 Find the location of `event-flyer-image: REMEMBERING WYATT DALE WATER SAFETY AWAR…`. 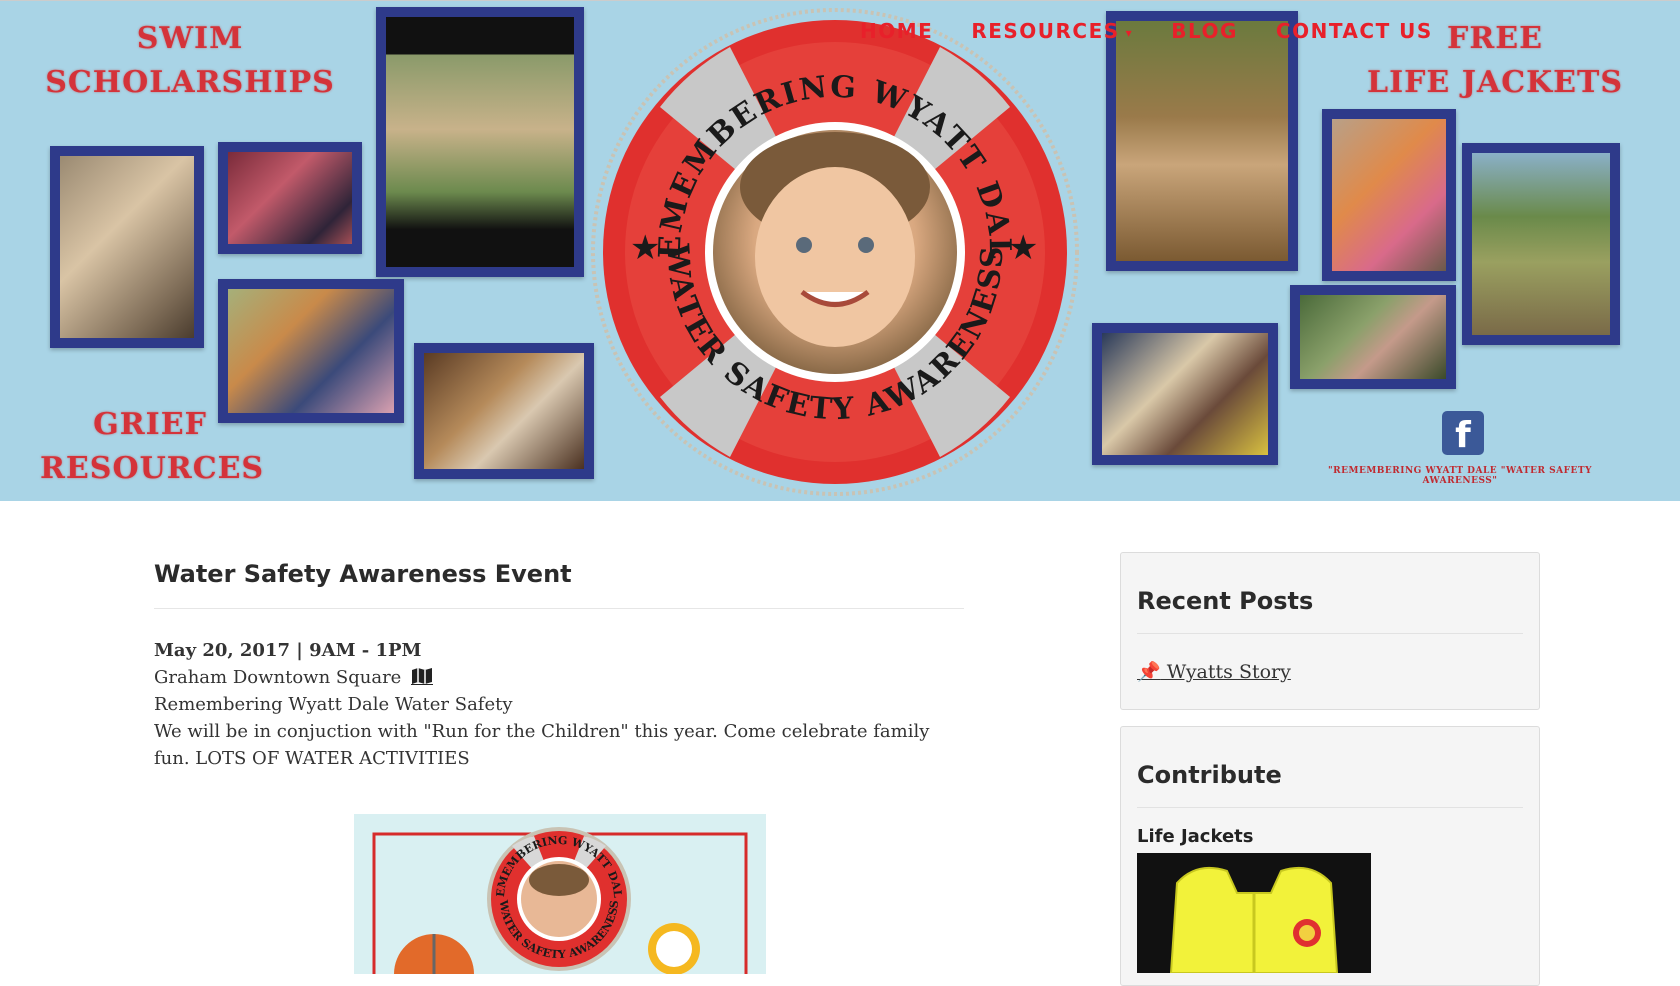

event-flyer-image: REMEMBERING WYATT DALE WATER SAFETY AWAR… is located at coordinates (560, 894).